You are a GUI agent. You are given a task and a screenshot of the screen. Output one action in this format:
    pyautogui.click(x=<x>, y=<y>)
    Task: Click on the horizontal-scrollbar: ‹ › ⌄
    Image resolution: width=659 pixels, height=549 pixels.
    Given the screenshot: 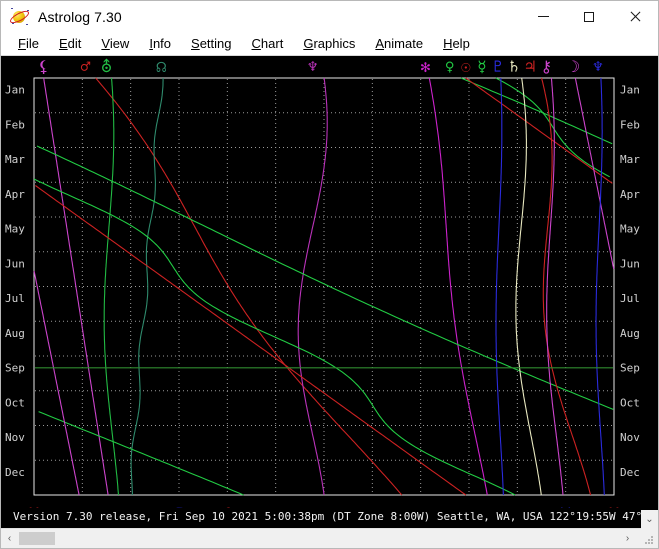 What is the action you would take?
    pyautogui.click(x=329, y=529)
    